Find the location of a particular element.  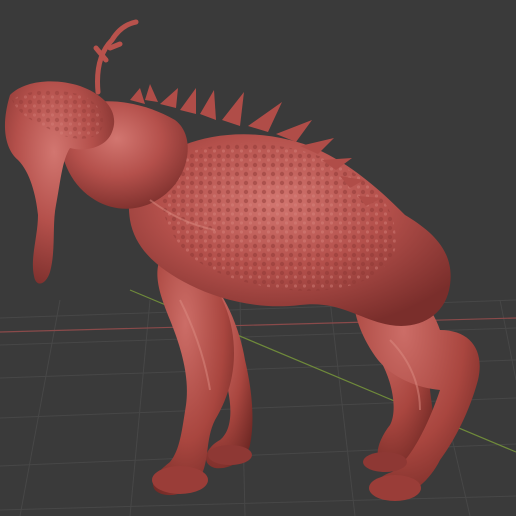

hoof-hind-near is located at coordinates (395, 488).